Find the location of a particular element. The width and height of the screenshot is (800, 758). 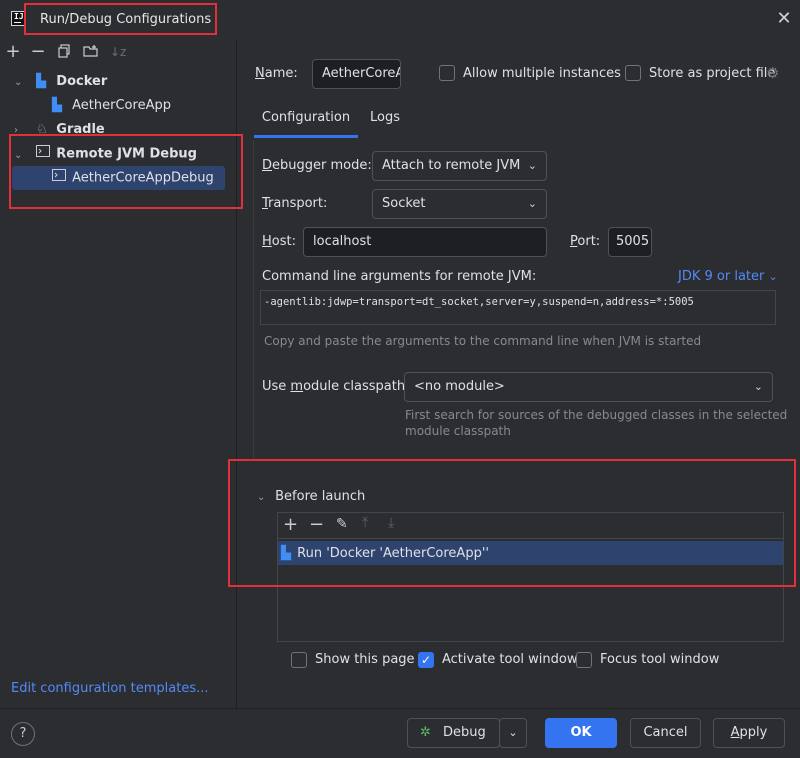

debugger-mode-label: Debugger mode: is located at coordinates (317, 165).